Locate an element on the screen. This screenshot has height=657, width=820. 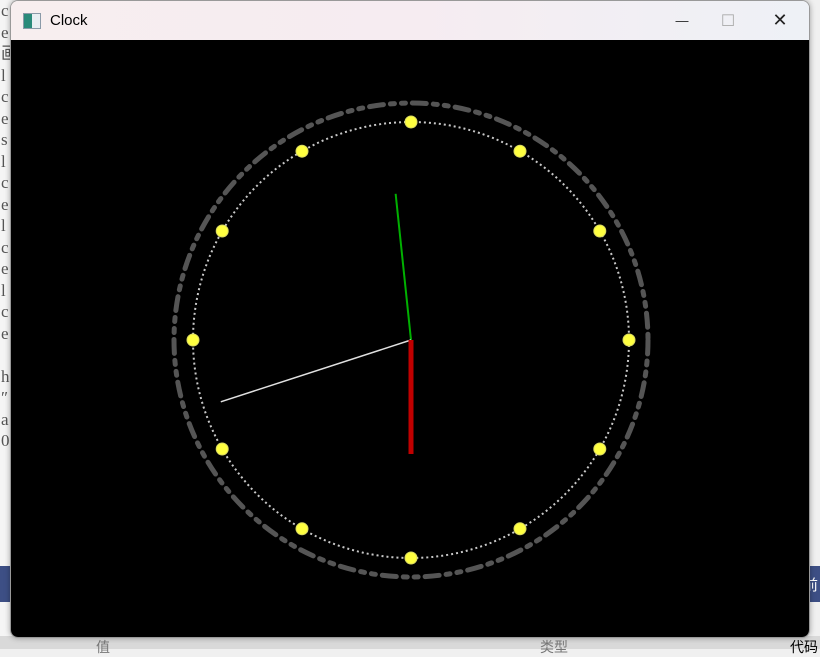
second-hand is located at coordinates (316, 371).